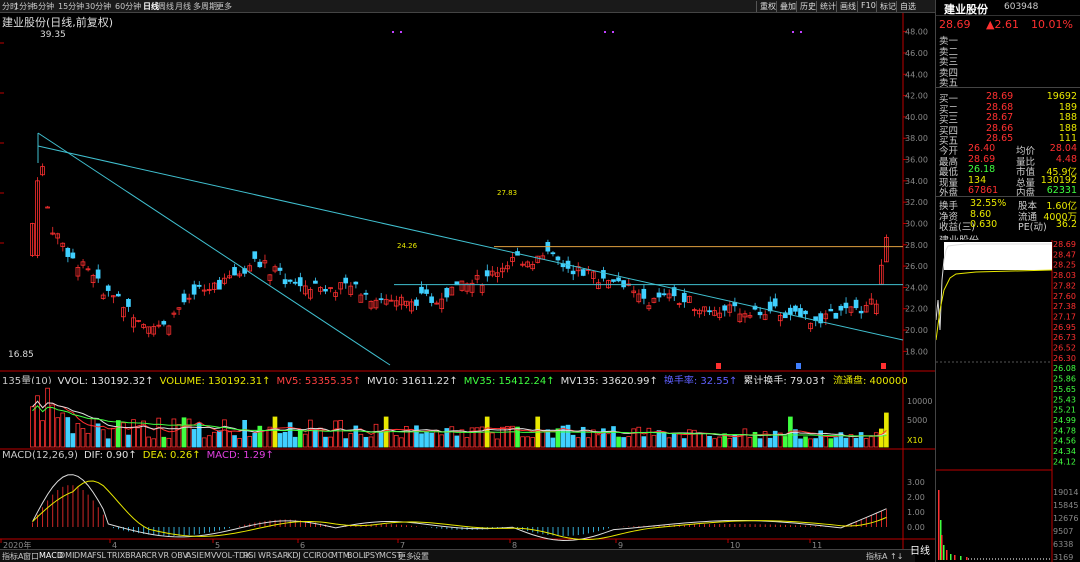 This screenshot has height=562, width=1080. Describe the element at coordinates (163, 555) in the screenshot. I see `indicator-tab-9: VR` at that location.